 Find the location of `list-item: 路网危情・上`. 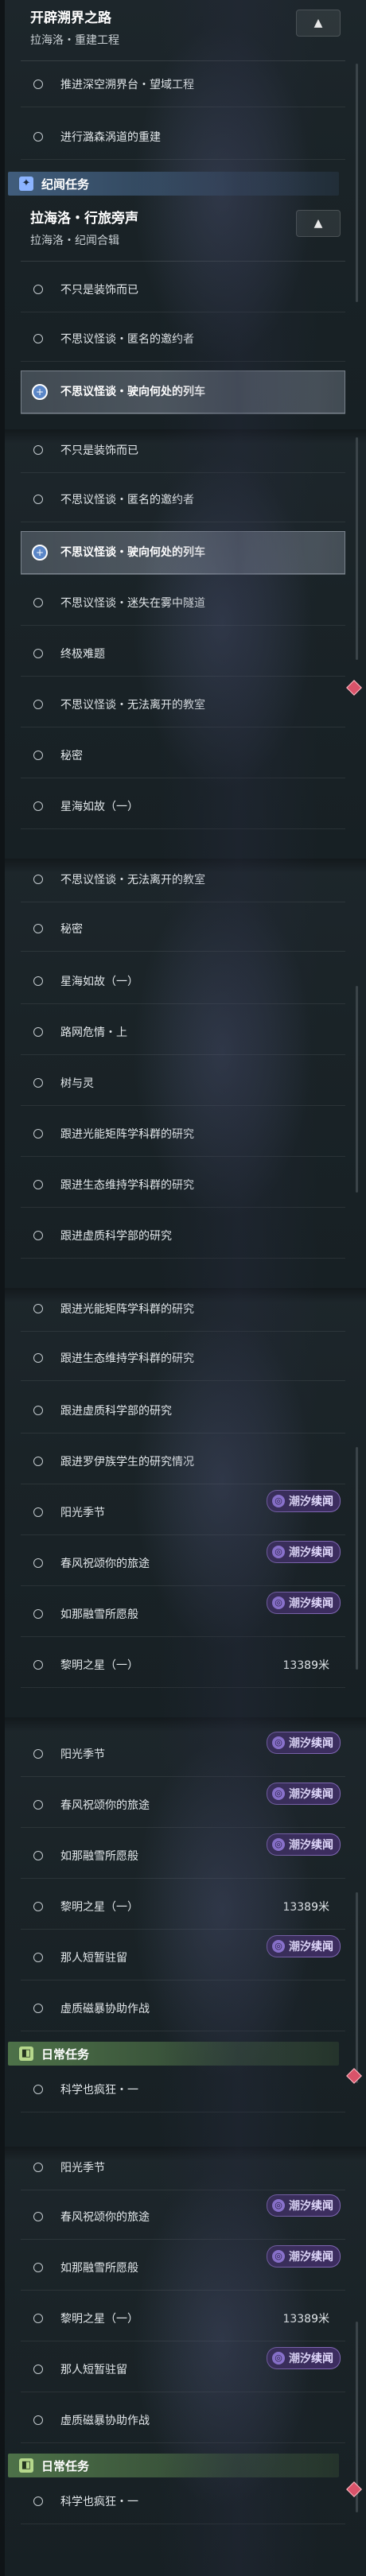

list-item: 路网危情・上 is located at coordinates (183, 1033).